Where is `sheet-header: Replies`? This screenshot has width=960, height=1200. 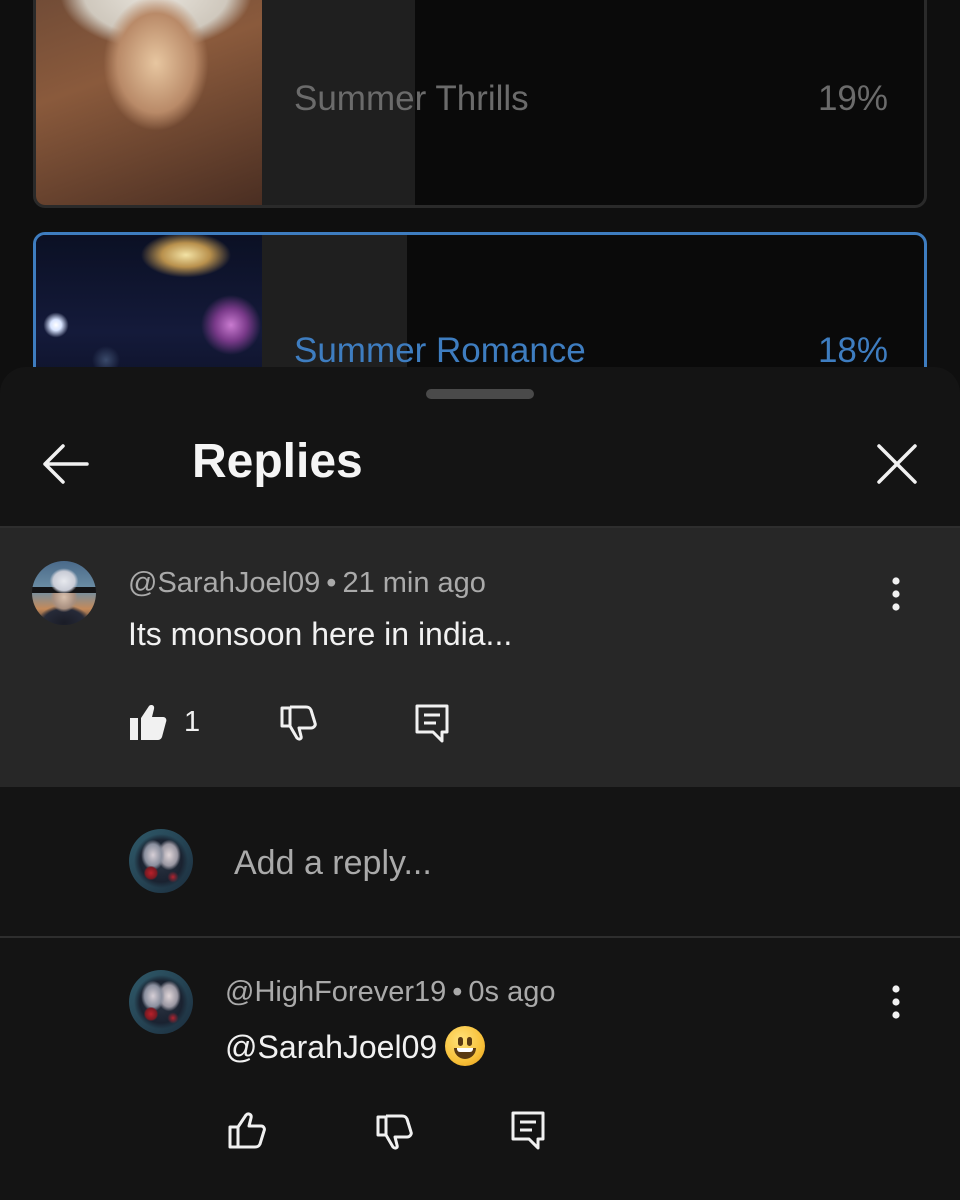 sheet-header: Replies is located at coordinates (480, 467).